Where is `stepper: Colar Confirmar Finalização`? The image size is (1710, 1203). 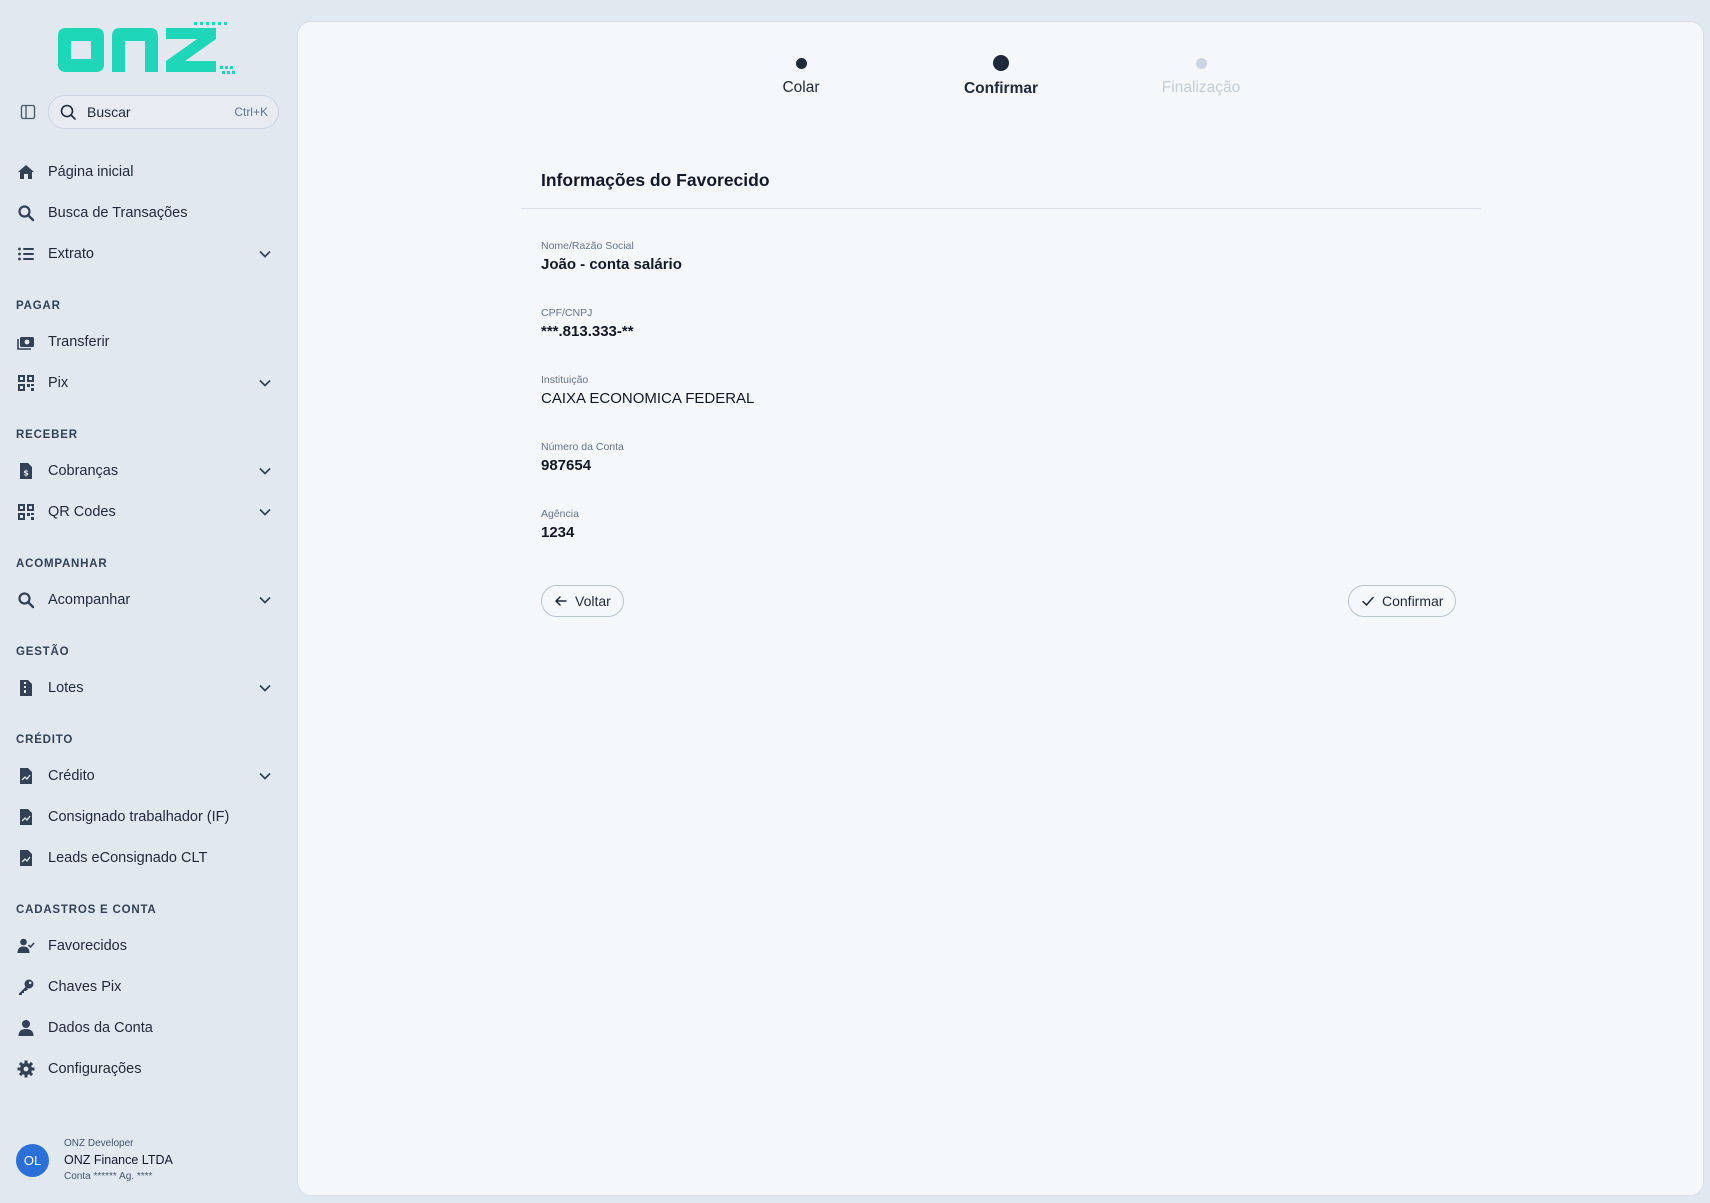
stepper: Colar Confirmar Finalização is located at coordinates (1000, 77).